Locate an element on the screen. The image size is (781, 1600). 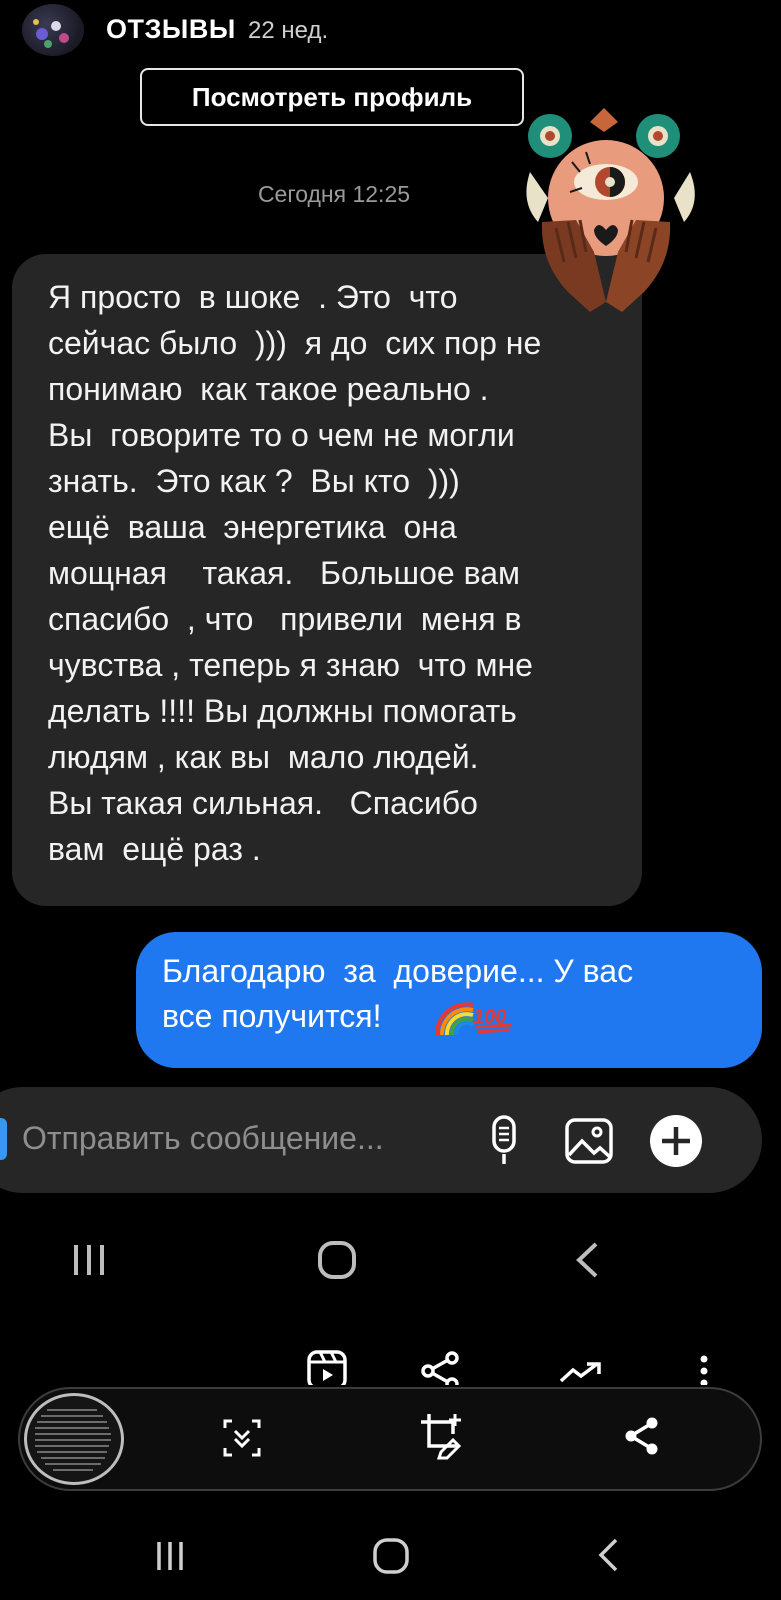
screenshot-thumbnail is located at coordinates (74, 1439).